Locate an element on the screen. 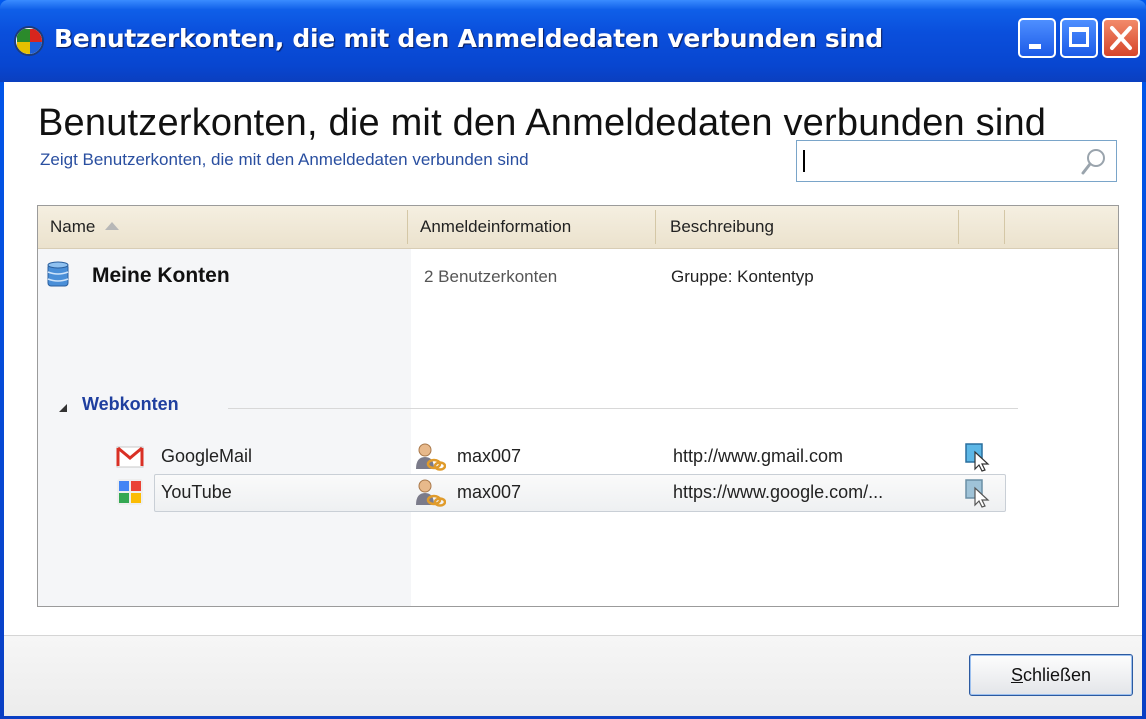 Image resolution: width=1146 pixels, height=719 pixels. maximize-button is located at coordinates (1079, 38).